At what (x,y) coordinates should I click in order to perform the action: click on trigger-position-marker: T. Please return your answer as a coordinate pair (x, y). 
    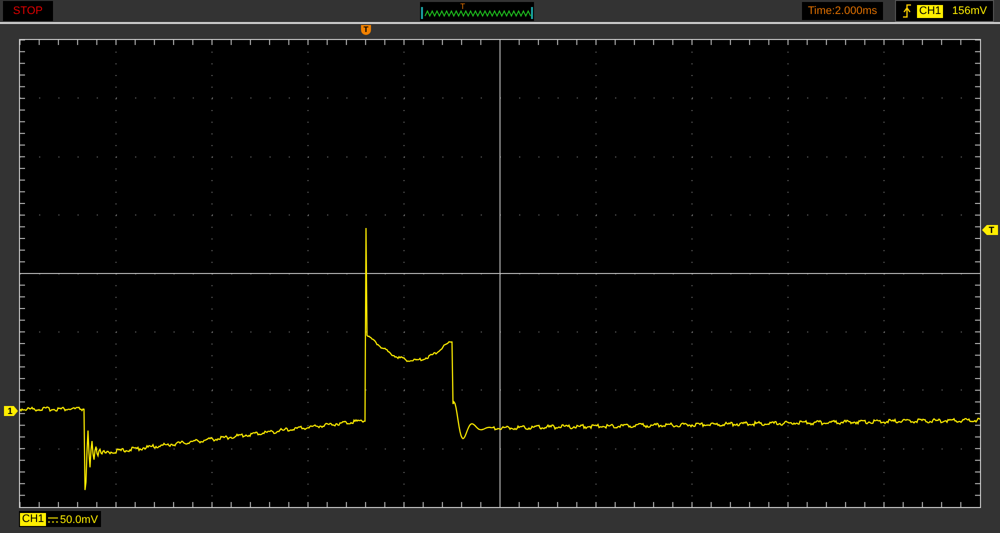
    Looking at the image, I should click on (366, 30).